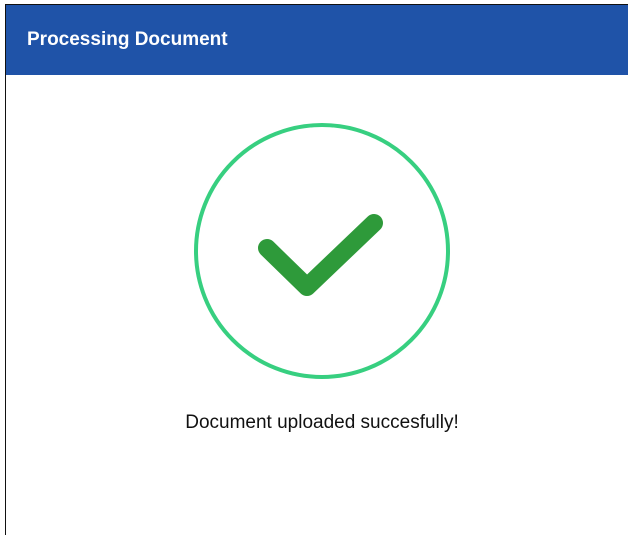 The width and height of the screenshot is (628, 535). Describe the element at coordinates (317, 40) in the screenshot. I see `dialog-header: Processing Document` at that location.